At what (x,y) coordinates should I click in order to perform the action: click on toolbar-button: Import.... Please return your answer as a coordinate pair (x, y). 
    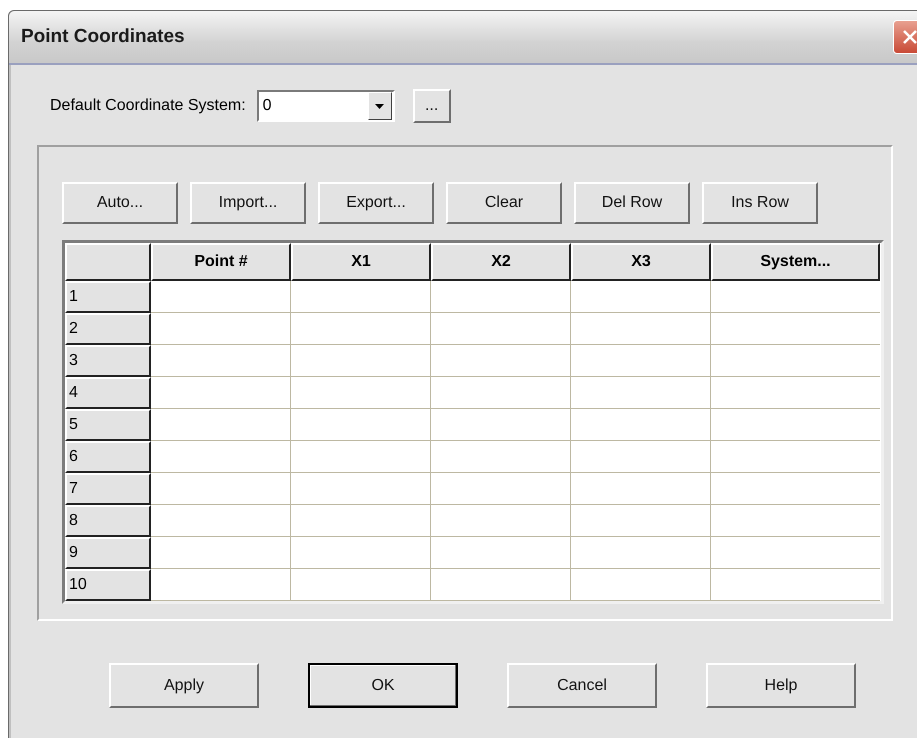
    Looking at the image, I should click on (248, 203).